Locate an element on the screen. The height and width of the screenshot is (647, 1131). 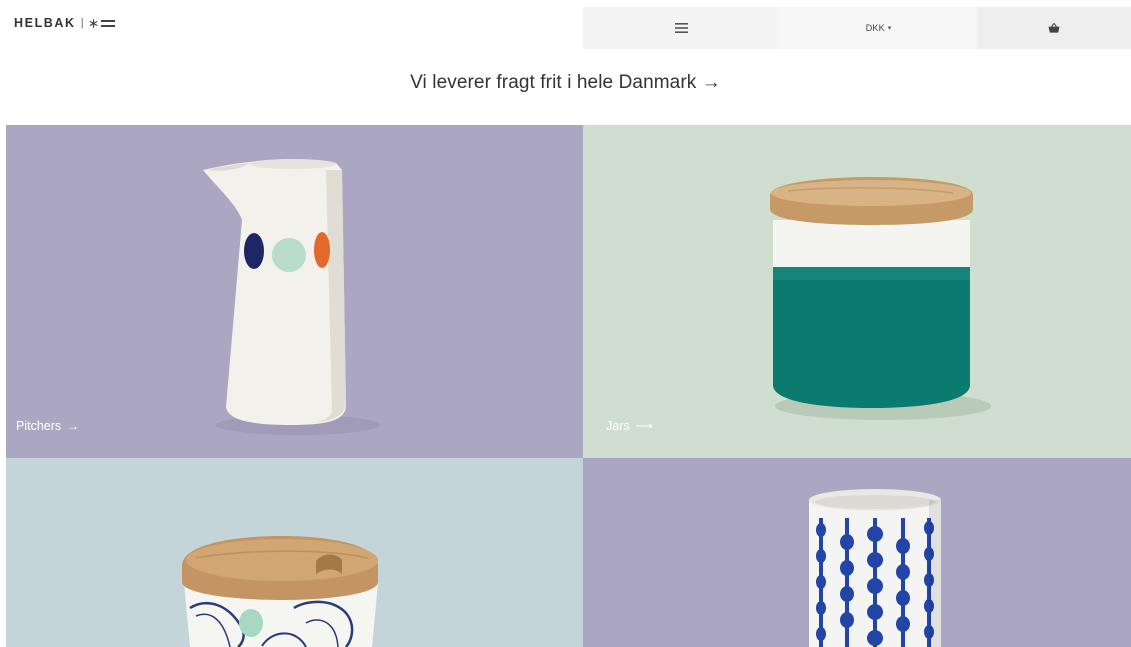
arrow-right-icon: ⟶ is located at coordinates (644, 426).